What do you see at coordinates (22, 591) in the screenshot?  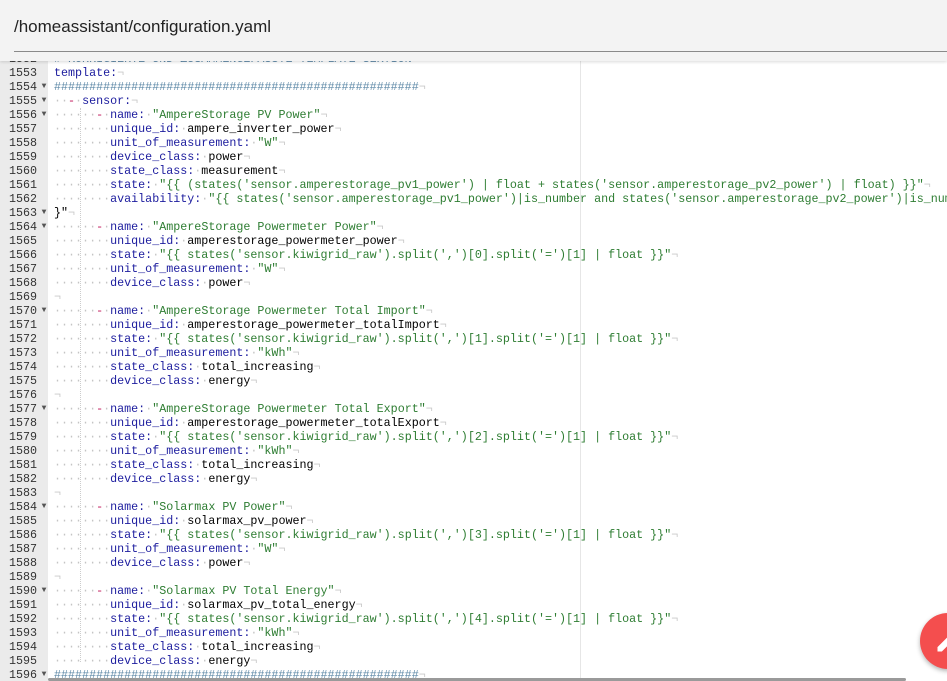 I see `line-number: 1590` at bounding box center [22, 591].